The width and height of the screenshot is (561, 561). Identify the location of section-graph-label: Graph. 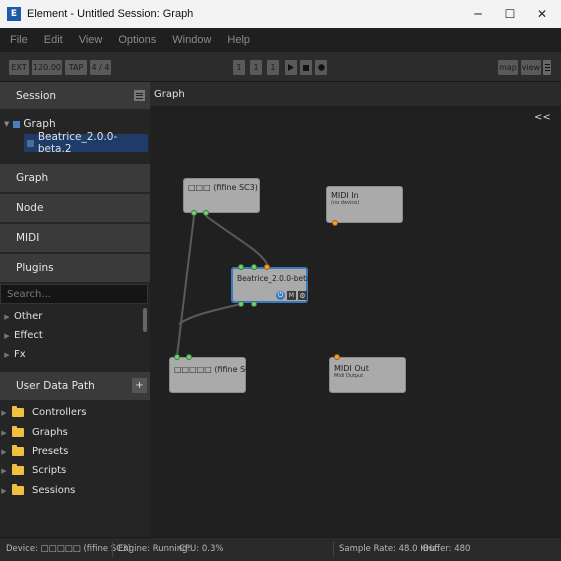
(32, 178).